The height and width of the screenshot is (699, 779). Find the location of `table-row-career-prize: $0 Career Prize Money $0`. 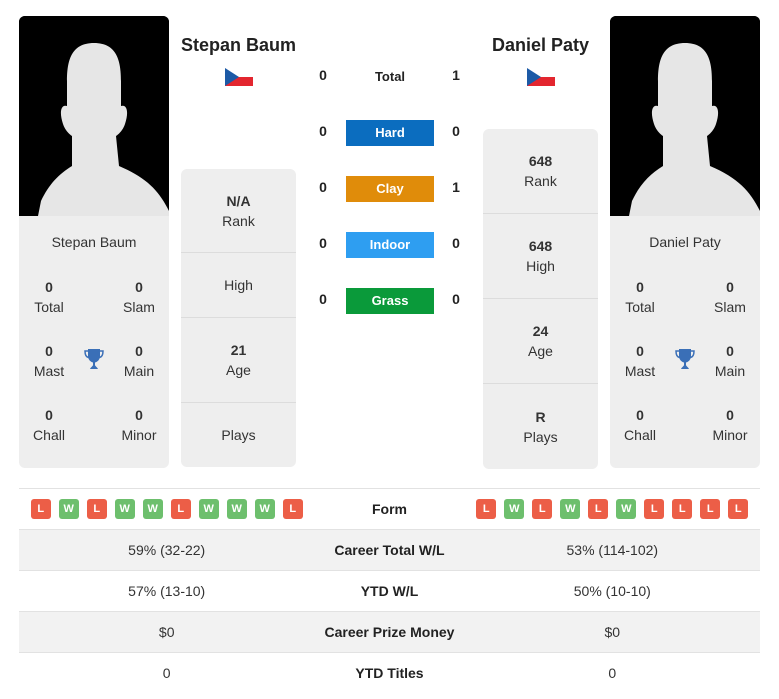

table-row-career-prize: $0 Career Prize Money $0 is located at coordinates (389, 632).